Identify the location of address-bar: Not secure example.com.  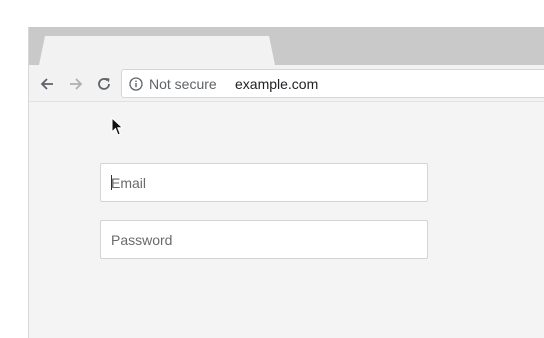
(332, 83).